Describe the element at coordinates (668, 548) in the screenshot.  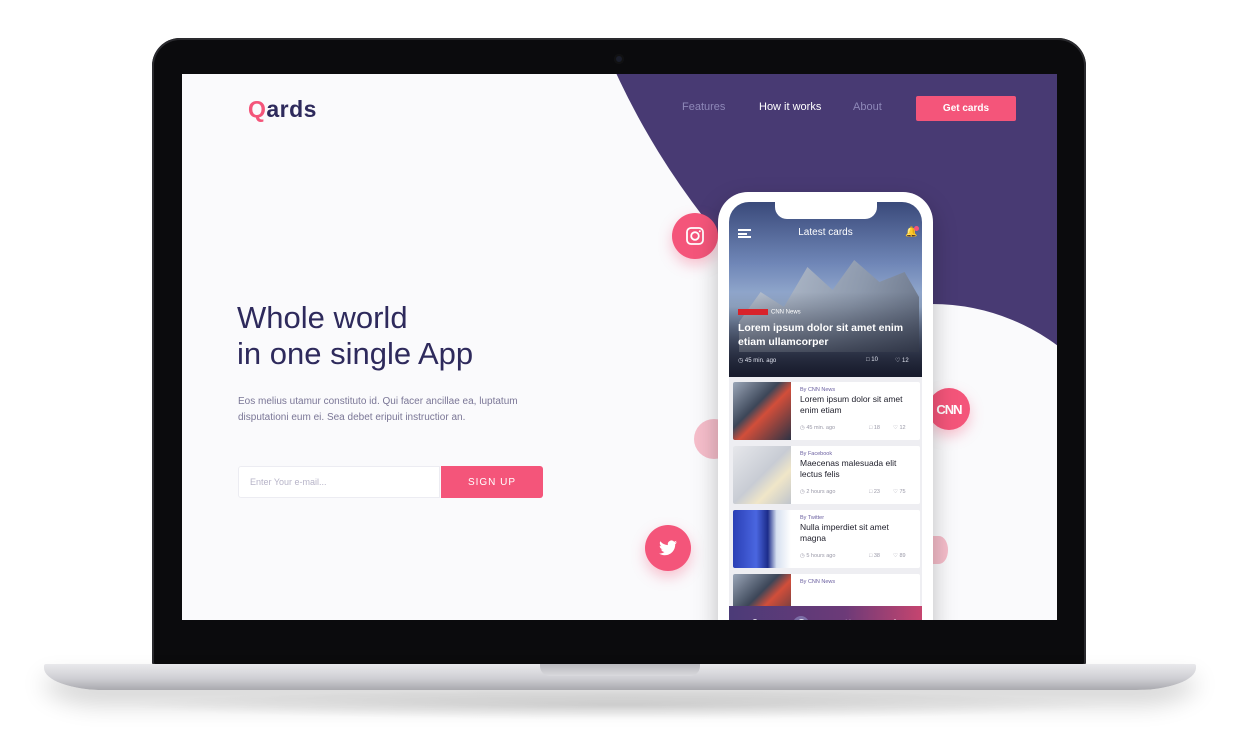
I see `twitter-icon` at that location.